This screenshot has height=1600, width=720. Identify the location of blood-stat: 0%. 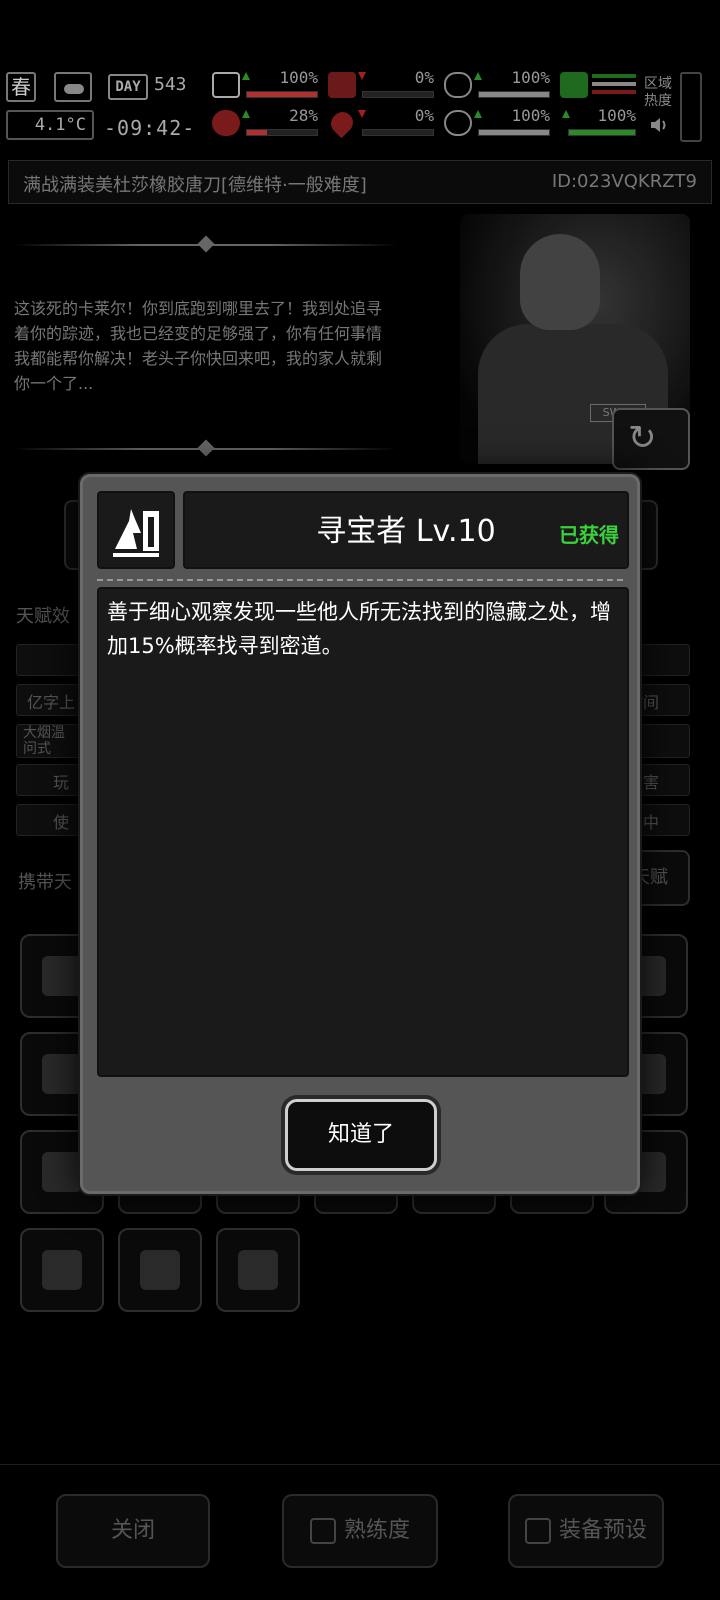
(382, 122).